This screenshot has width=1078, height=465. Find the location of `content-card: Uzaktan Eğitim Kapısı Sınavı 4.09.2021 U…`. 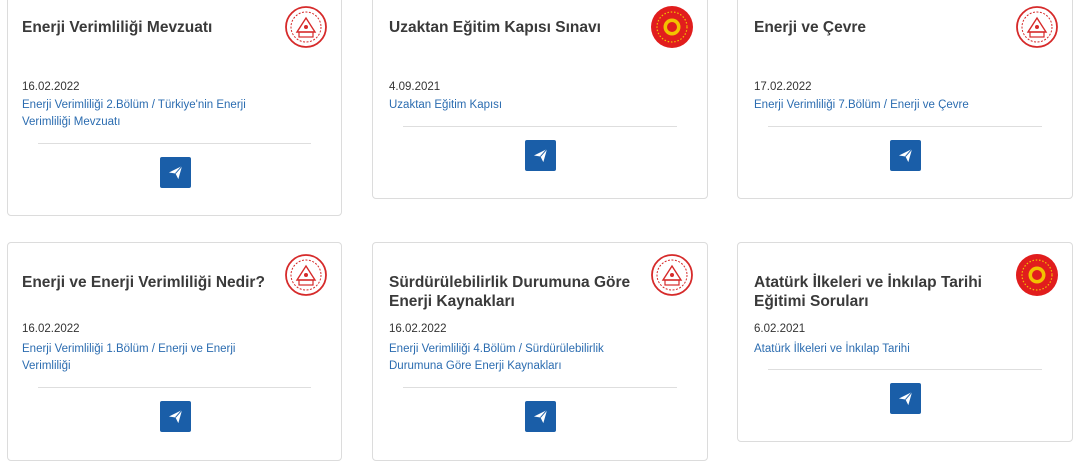

content-card: Uzaktan Eğitim Kapısı Sınavı 4.09.2021 U… is located at coordinates (540, 99).